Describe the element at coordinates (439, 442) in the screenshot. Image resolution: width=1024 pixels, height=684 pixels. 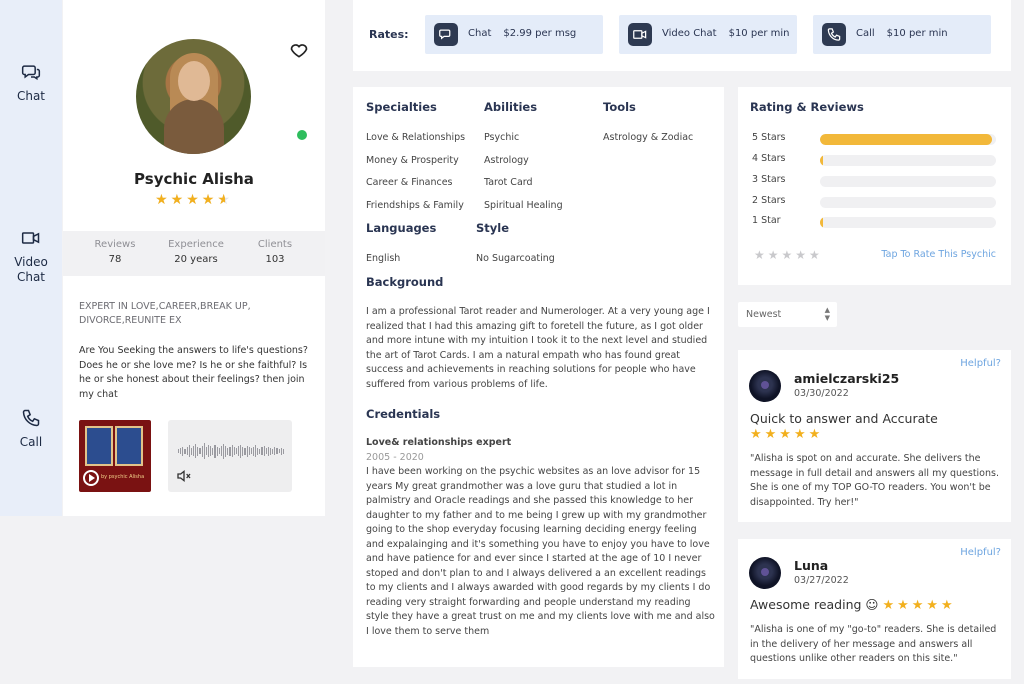
I see `credential-name: Love& relationships expert` at that location.